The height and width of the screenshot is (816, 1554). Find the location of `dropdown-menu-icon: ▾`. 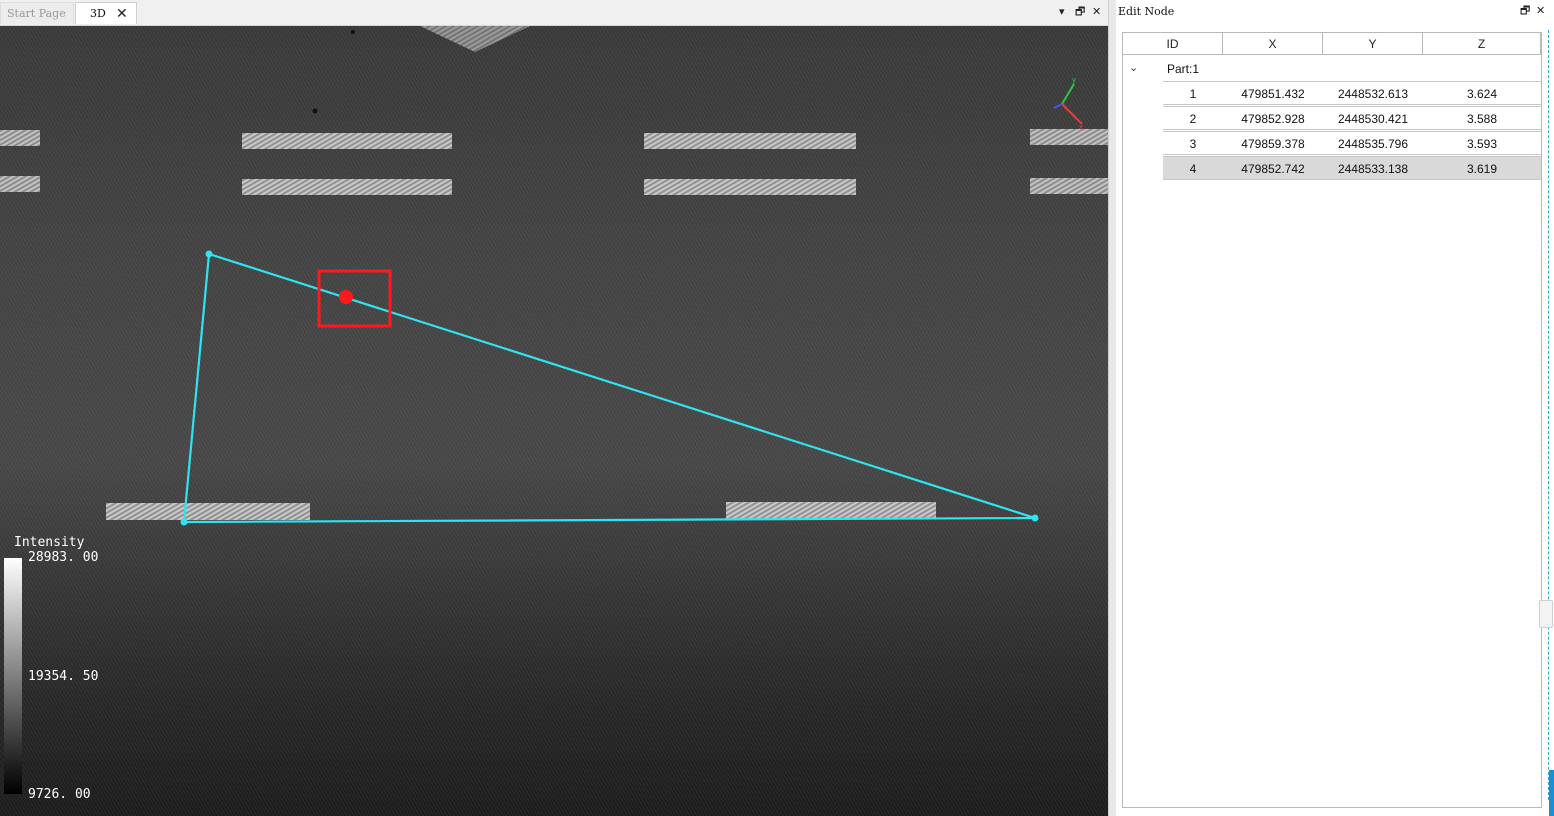

dropdown-menu-icon: ▾ is located at coordinates (1062, 12).